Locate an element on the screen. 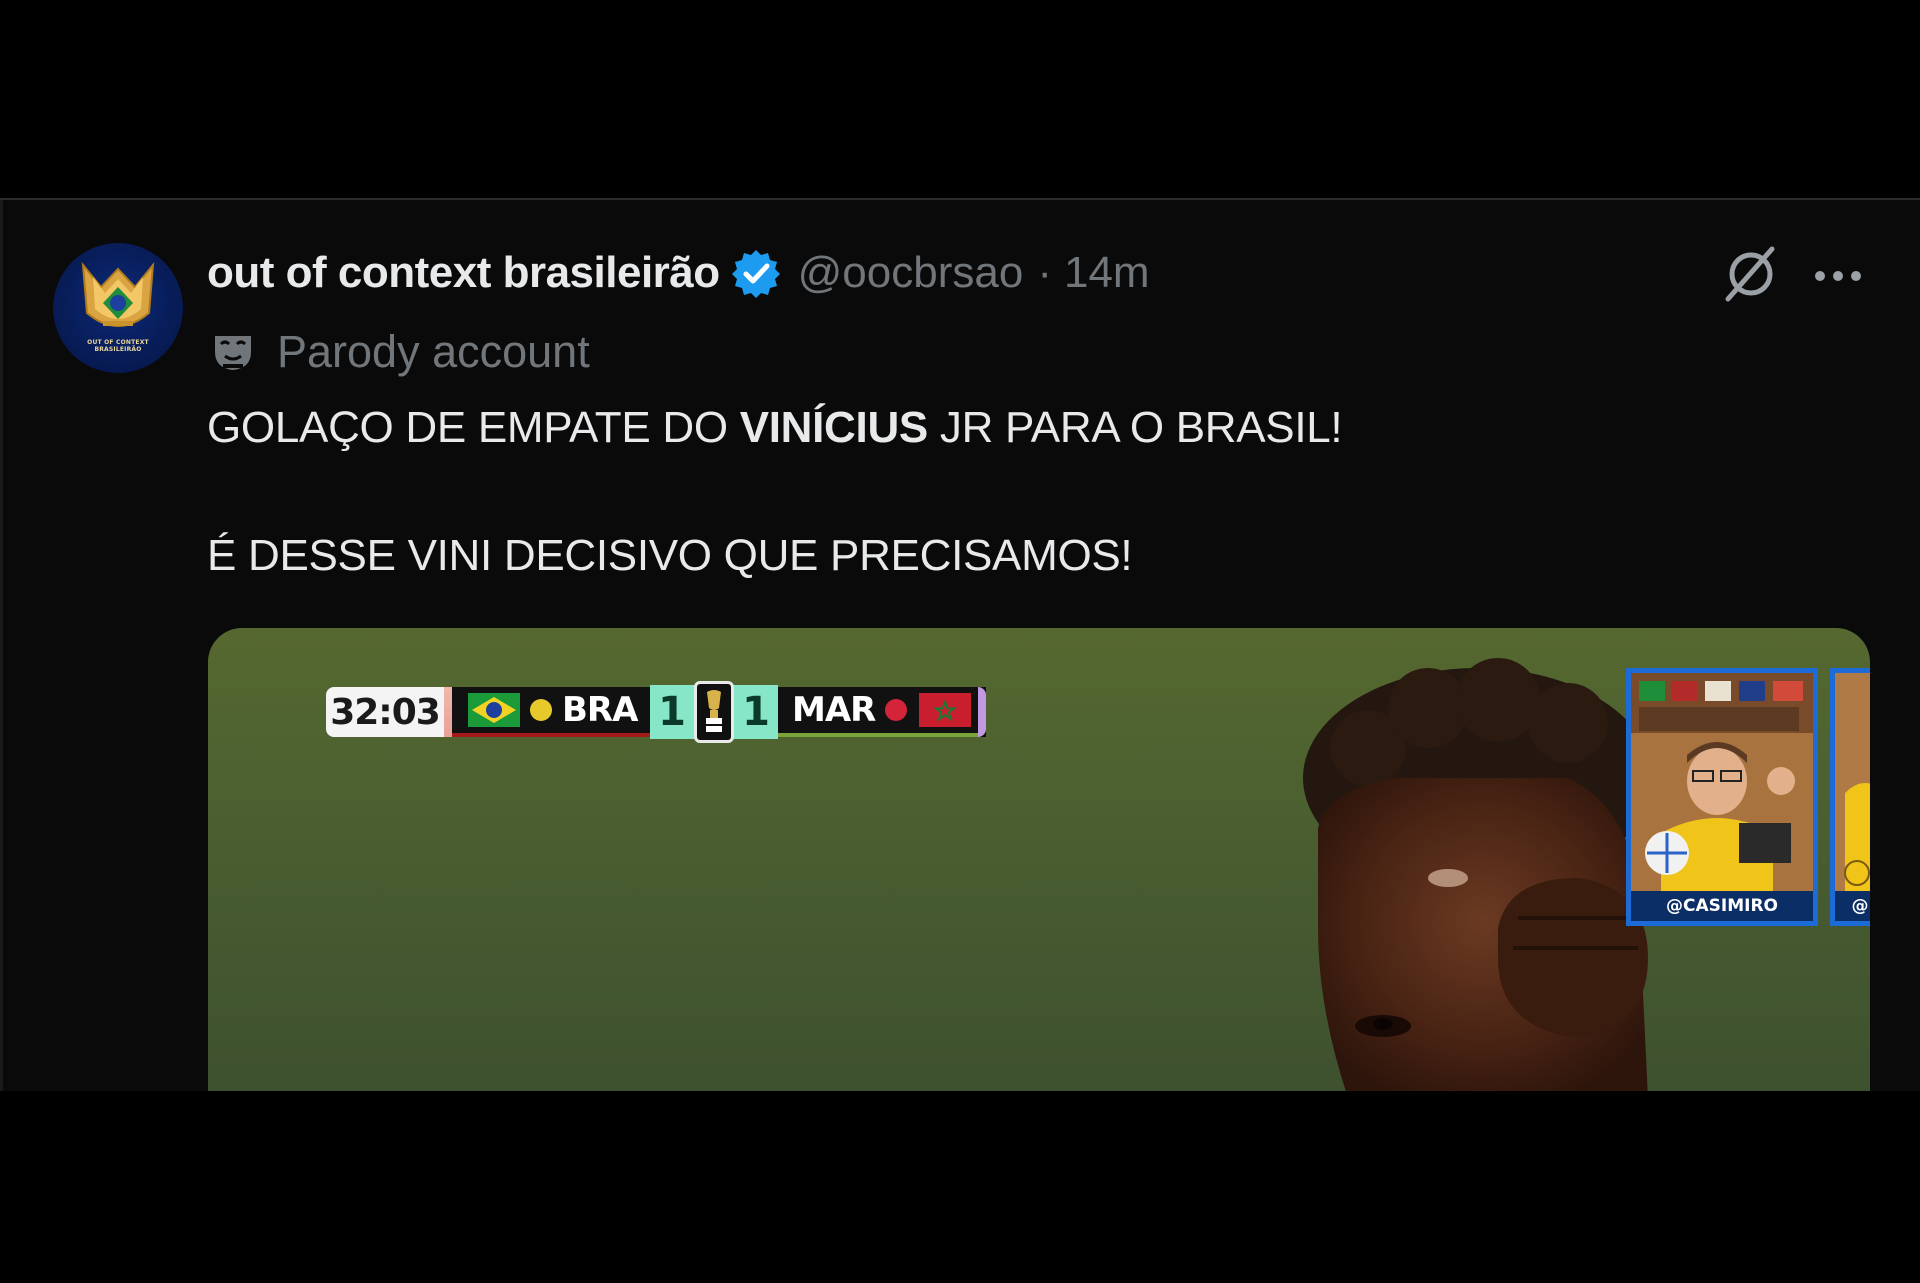 This screenshot has height=1283, width=1920. avatar: OUT OF CONTEXT BRASILEIRÃO is located at coordinates (118, 308).